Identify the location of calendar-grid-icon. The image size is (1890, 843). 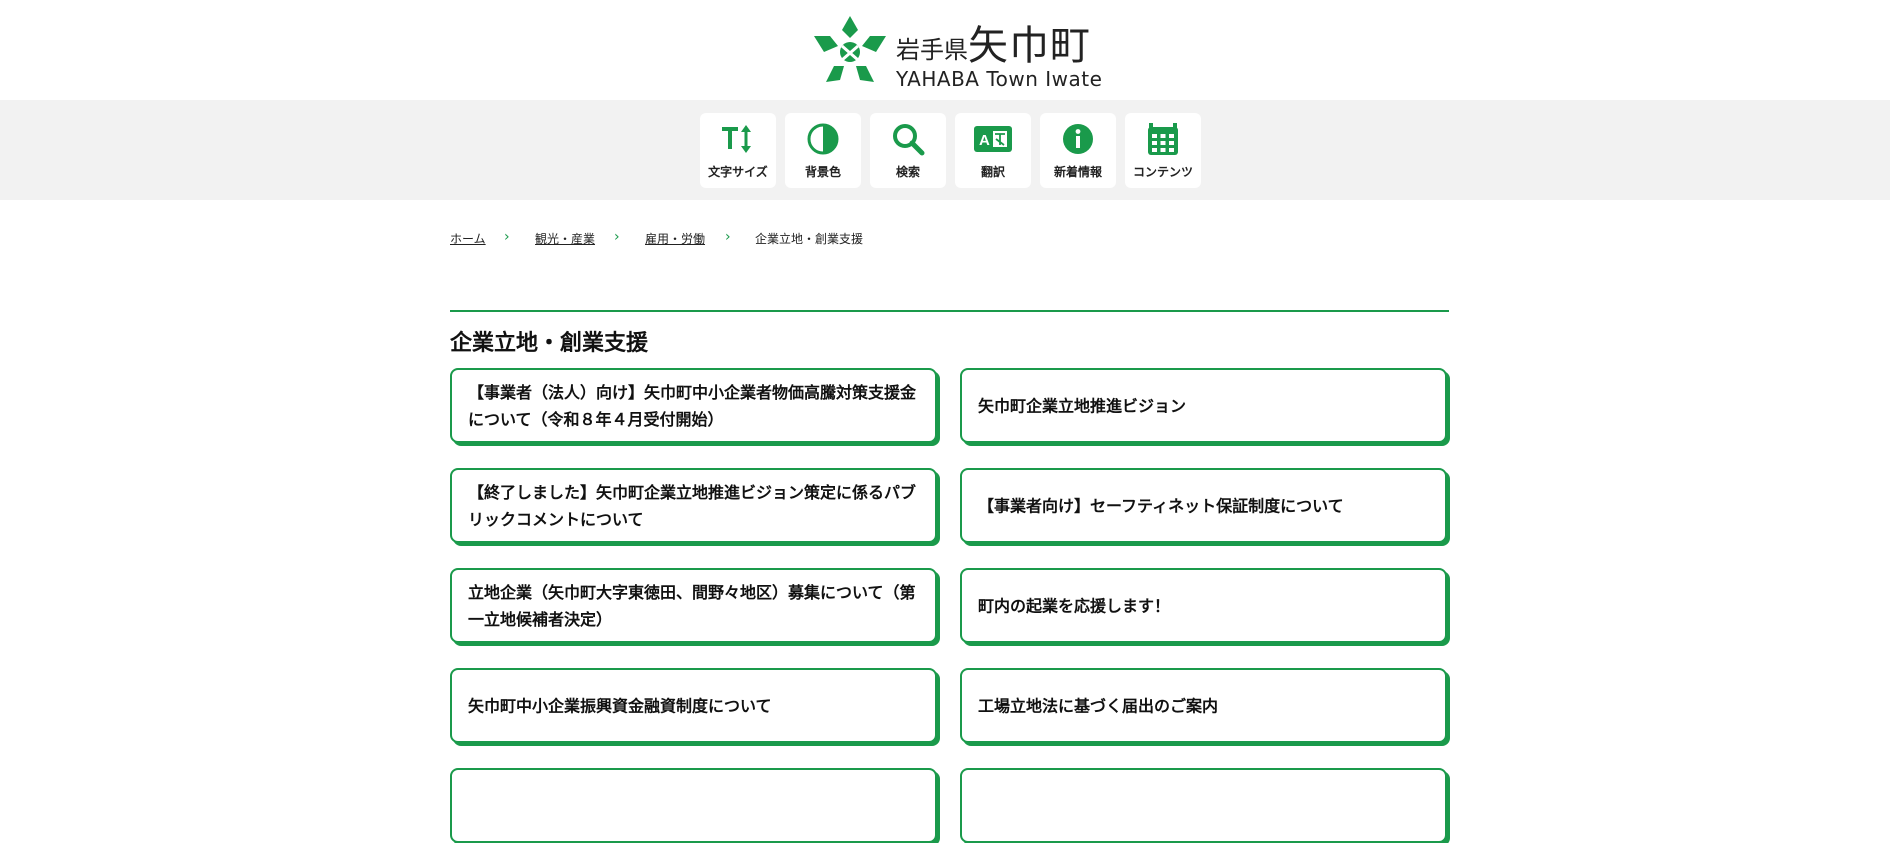
(1163, 139).